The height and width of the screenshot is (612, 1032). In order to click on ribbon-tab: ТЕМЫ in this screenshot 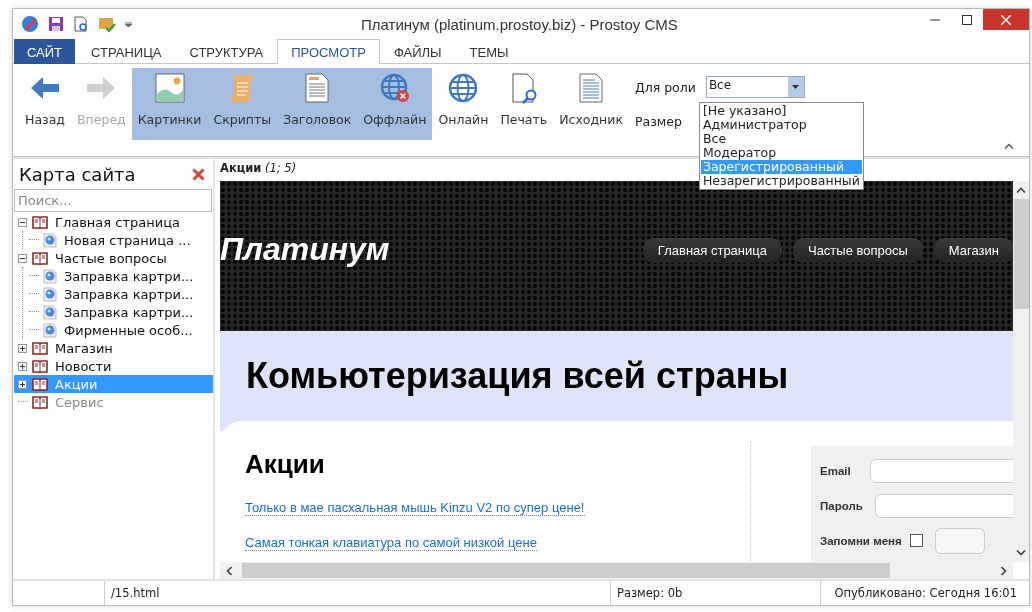, I will do `click(489, 51)`.